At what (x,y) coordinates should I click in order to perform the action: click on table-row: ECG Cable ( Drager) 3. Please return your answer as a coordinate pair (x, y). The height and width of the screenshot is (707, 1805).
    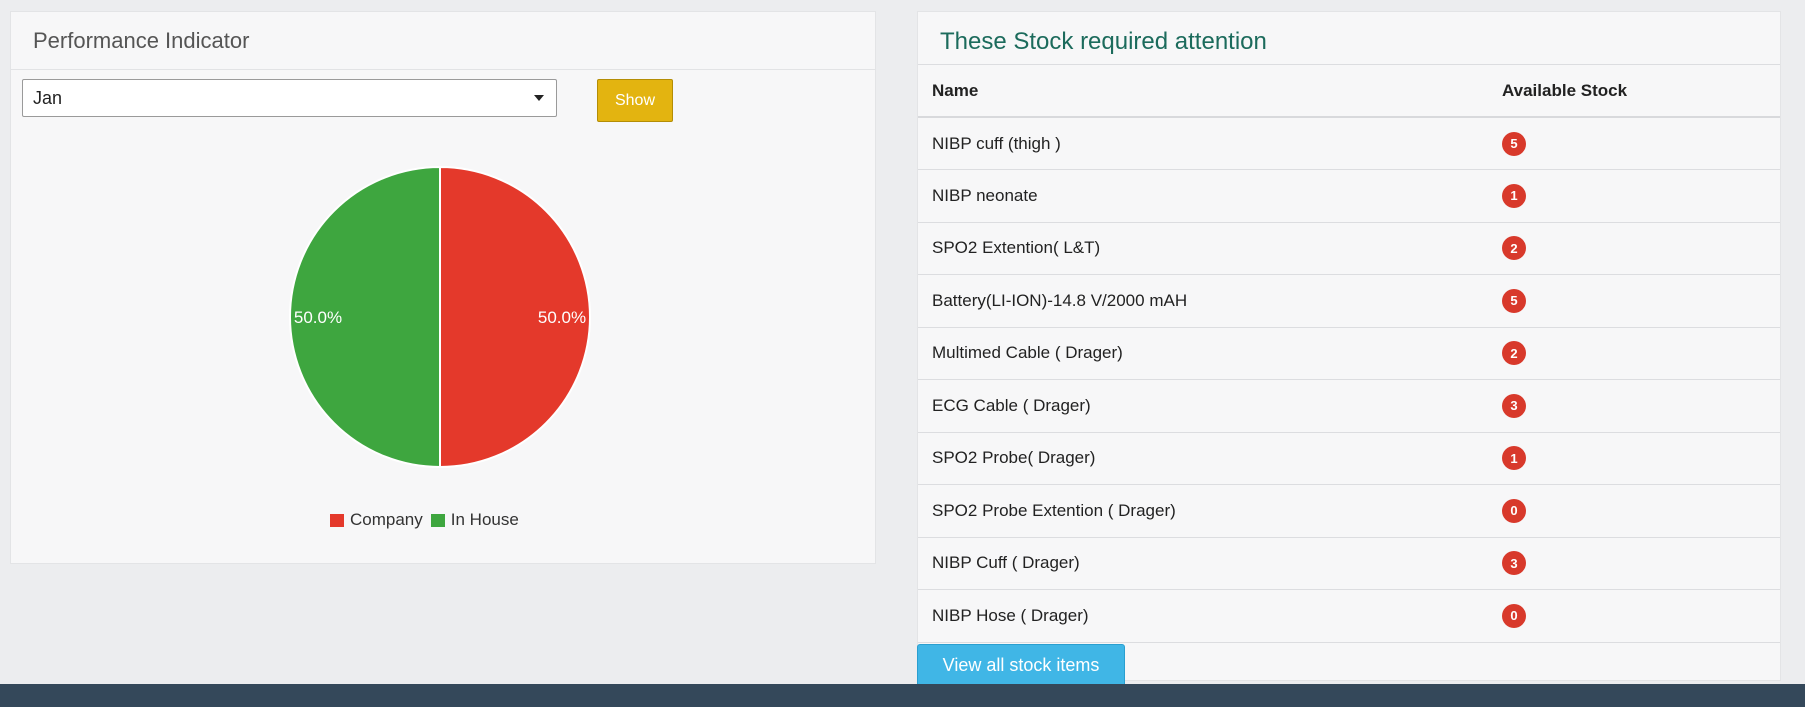
    Looking at the image, I should click on (1349, 406).